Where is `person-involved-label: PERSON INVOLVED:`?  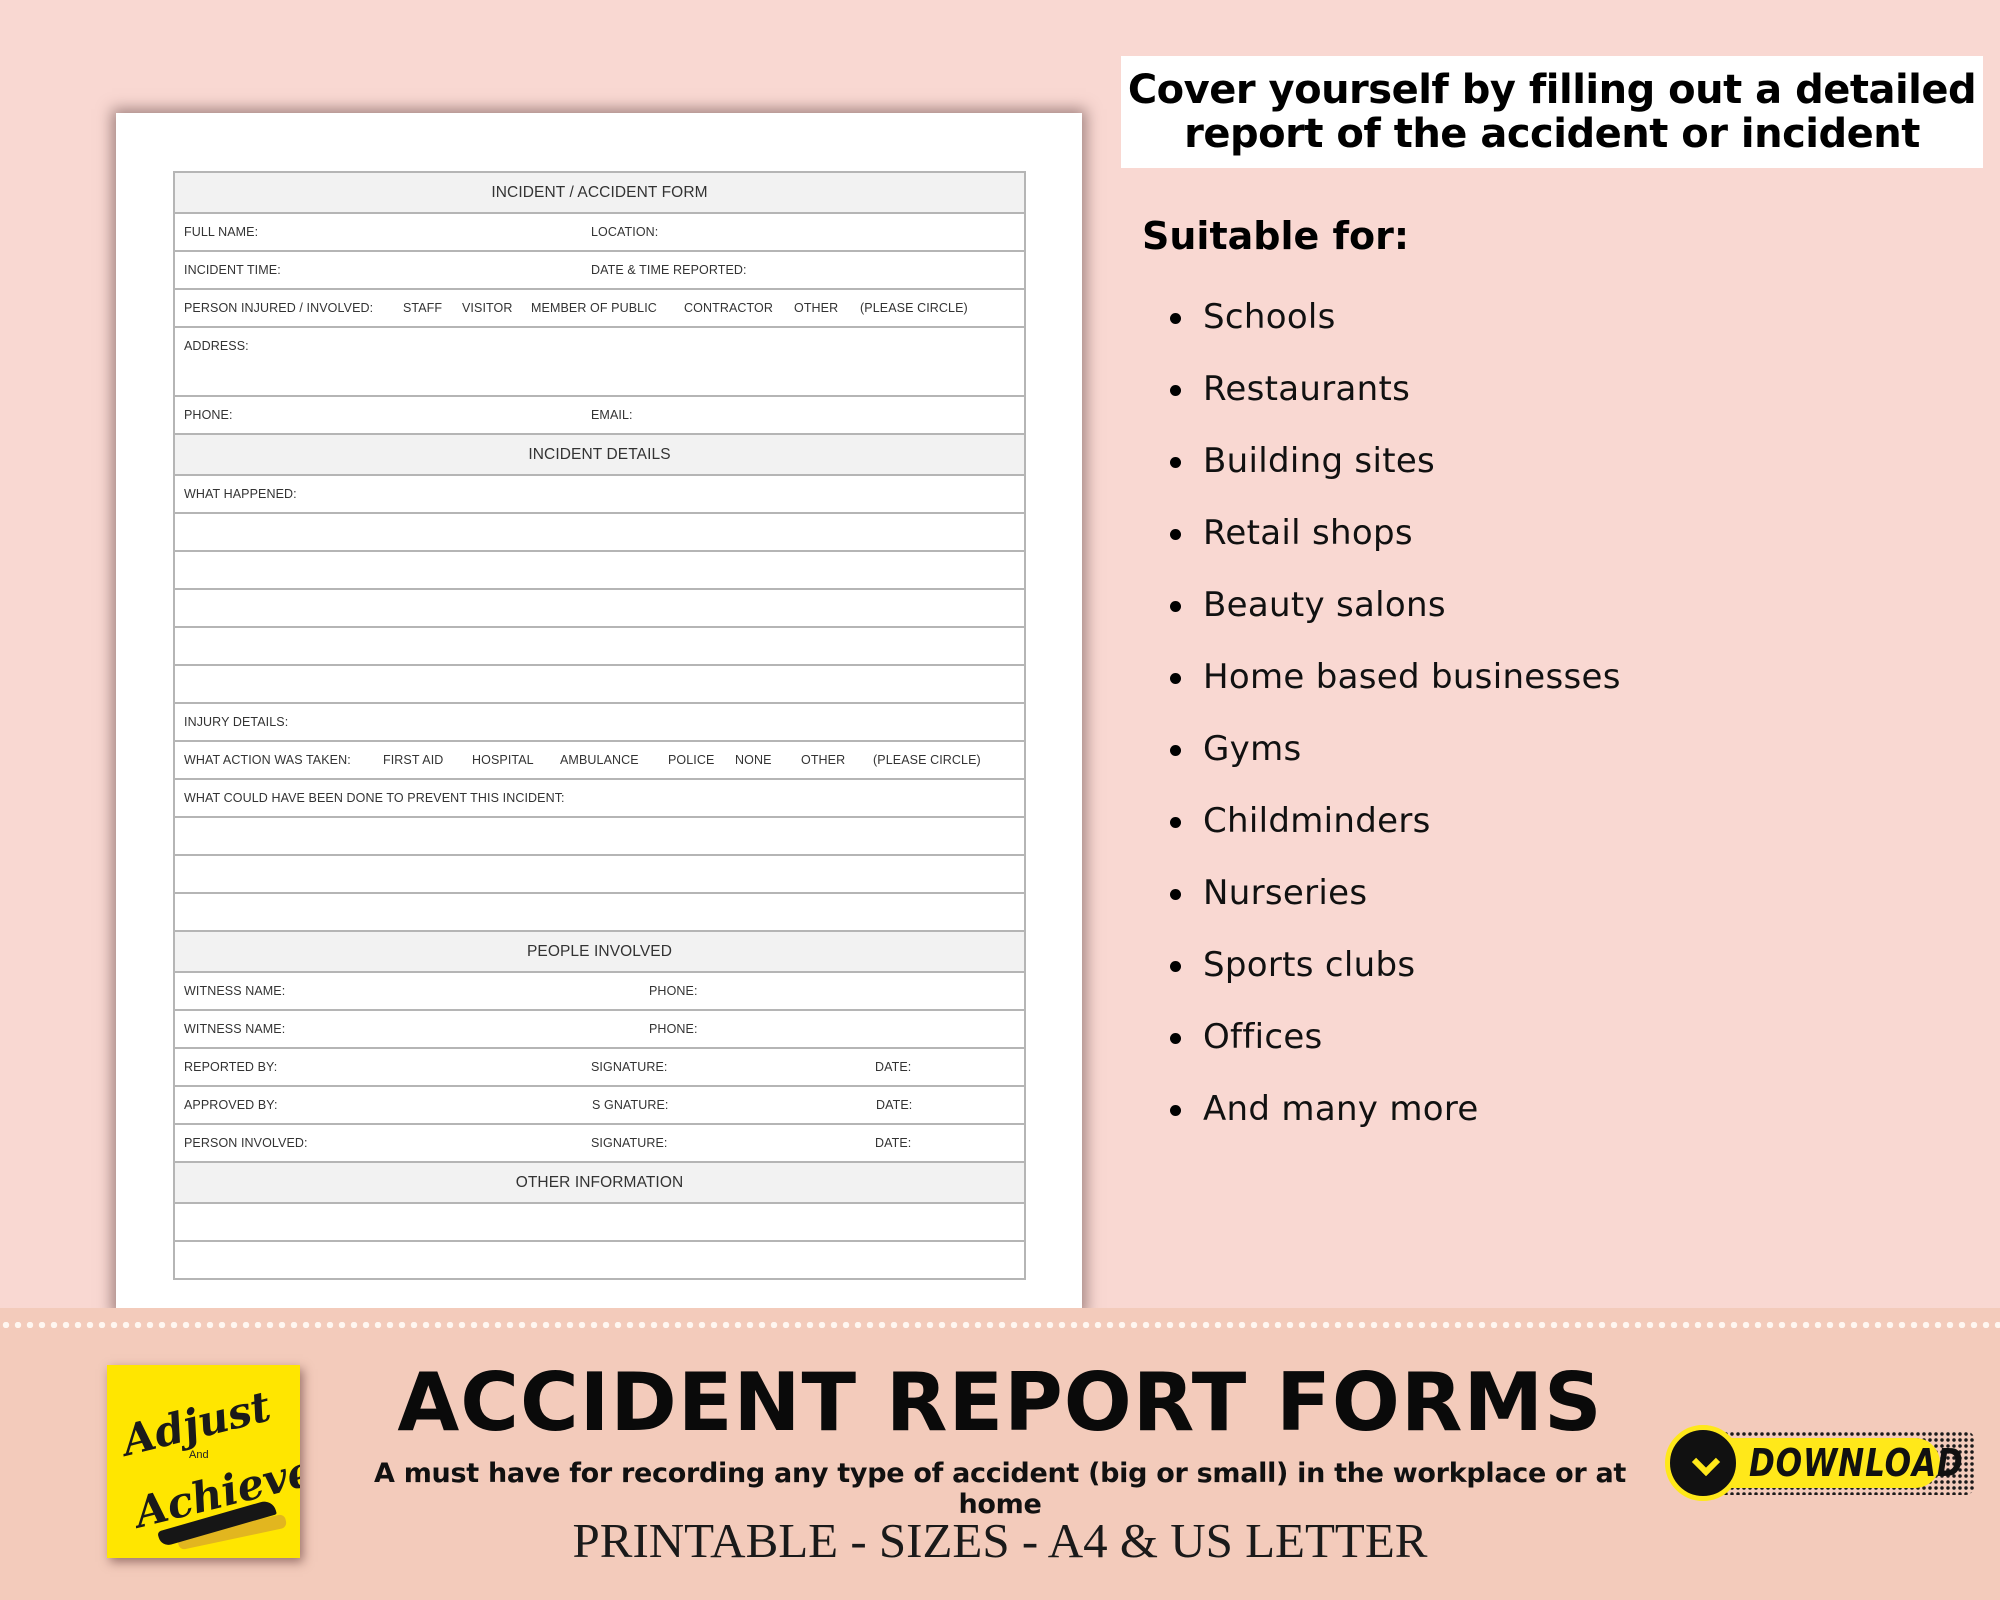 person-involved-label: PERSON INVOLVED: is located at coordinates (246, 1143).